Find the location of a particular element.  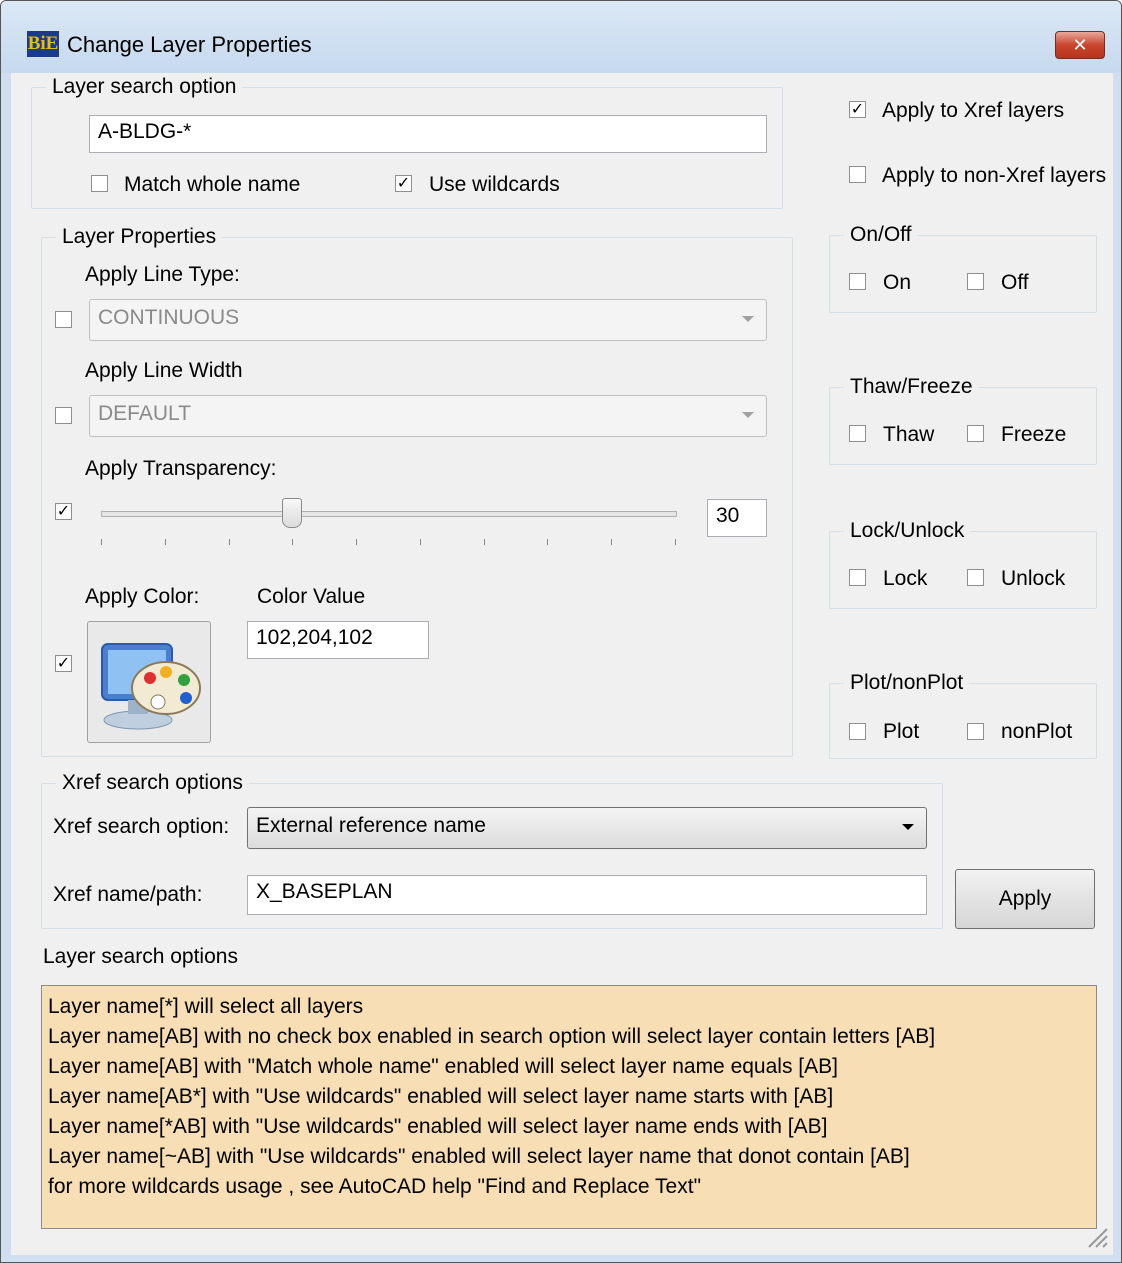

on-off-legend: On/Off is located at coordinates (881, 235).